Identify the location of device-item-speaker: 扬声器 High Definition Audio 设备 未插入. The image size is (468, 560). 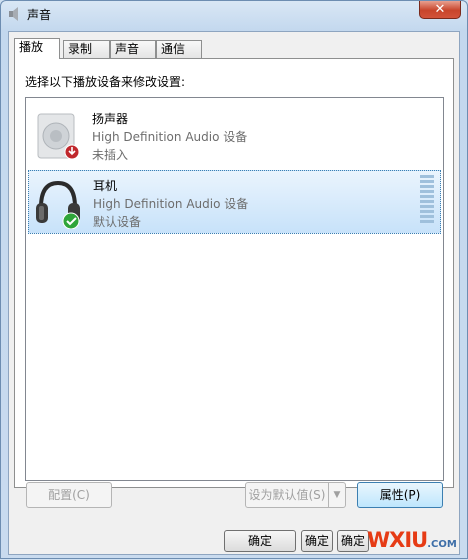
(234, 136).